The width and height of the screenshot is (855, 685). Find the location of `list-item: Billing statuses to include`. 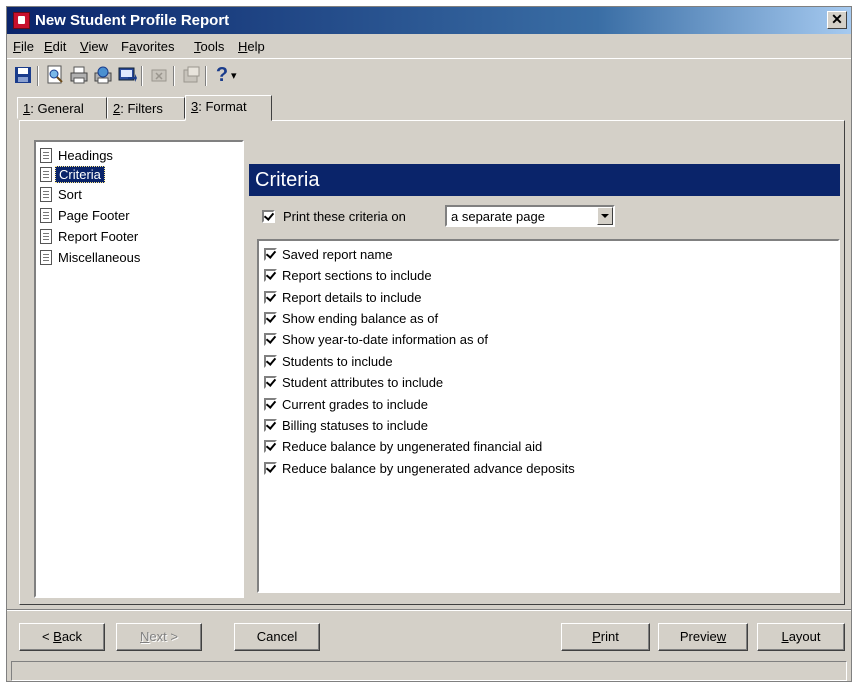

list-item: Billing statuses to include is located at coordinates (346, 425).